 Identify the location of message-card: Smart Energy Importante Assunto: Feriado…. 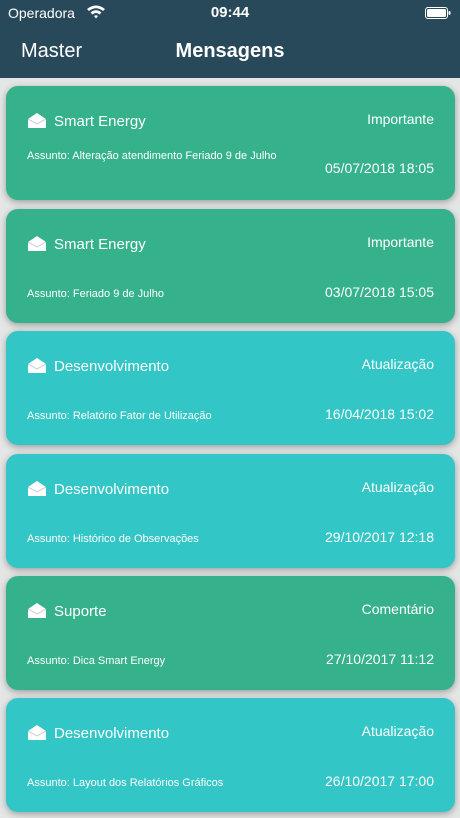
(230, 266).